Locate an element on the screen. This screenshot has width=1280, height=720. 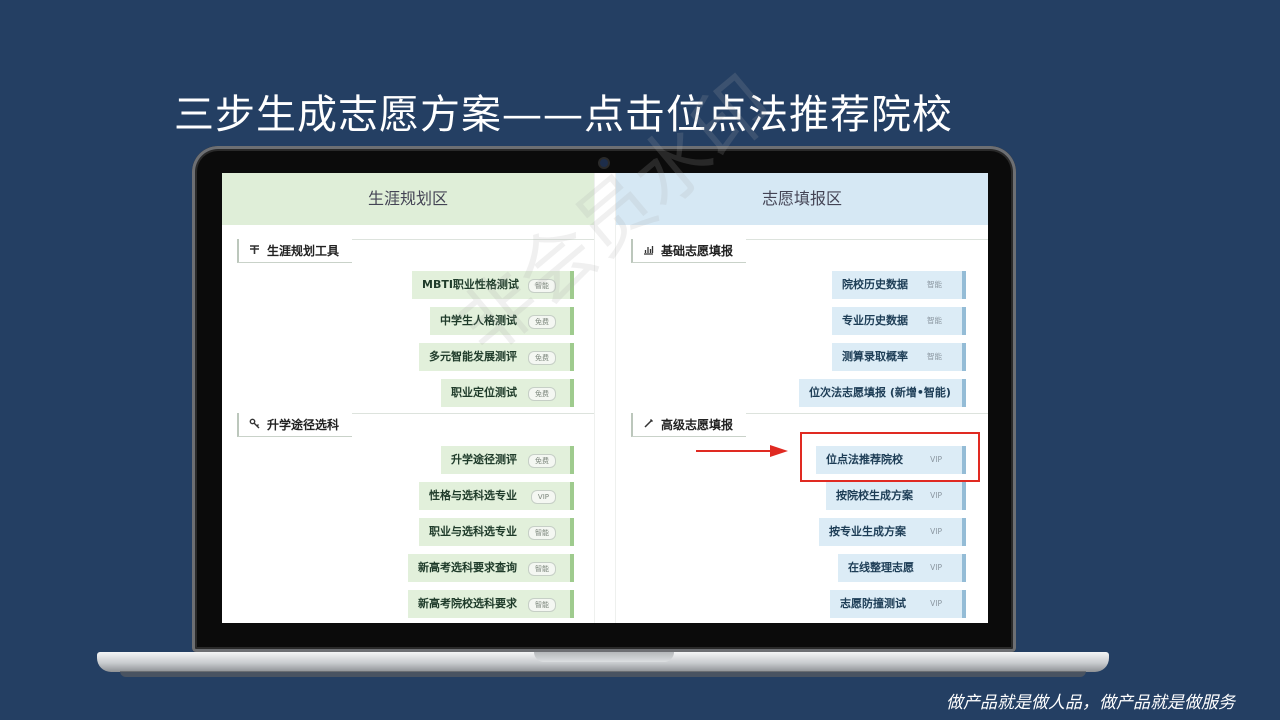
section-tab-advanced-filling: 高级志愿填报 is located at coordinates (688, 425).